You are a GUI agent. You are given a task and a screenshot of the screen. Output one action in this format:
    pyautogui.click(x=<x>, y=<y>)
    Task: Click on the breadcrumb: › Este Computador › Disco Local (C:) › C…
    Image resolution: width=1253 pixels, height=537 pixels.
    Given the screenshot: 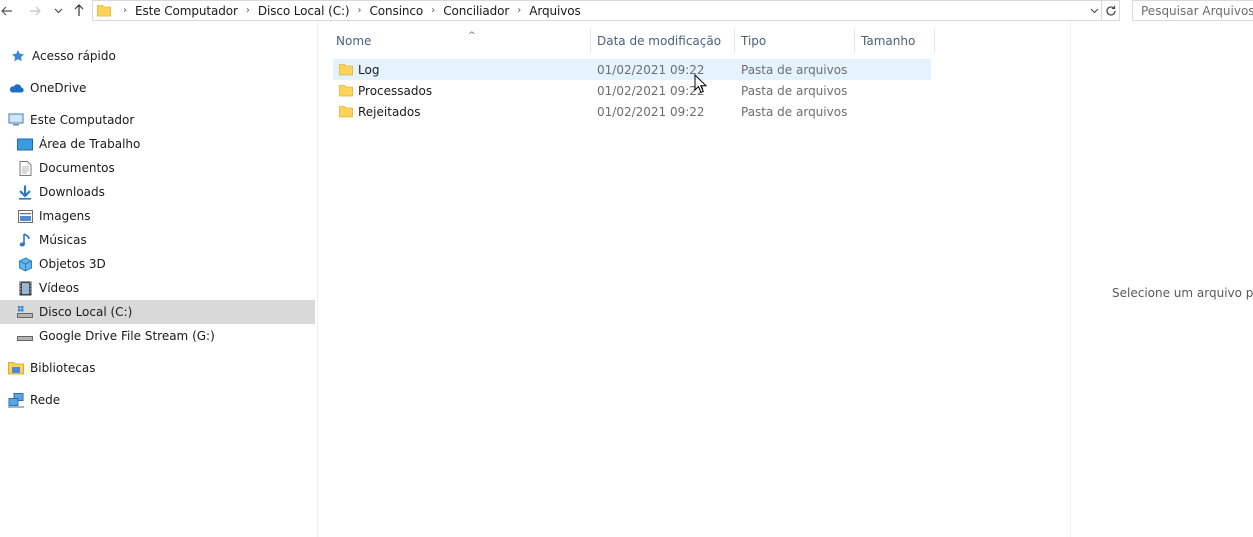 What is the action you would take?
    pyautogui.click(x=348, y=10)
    